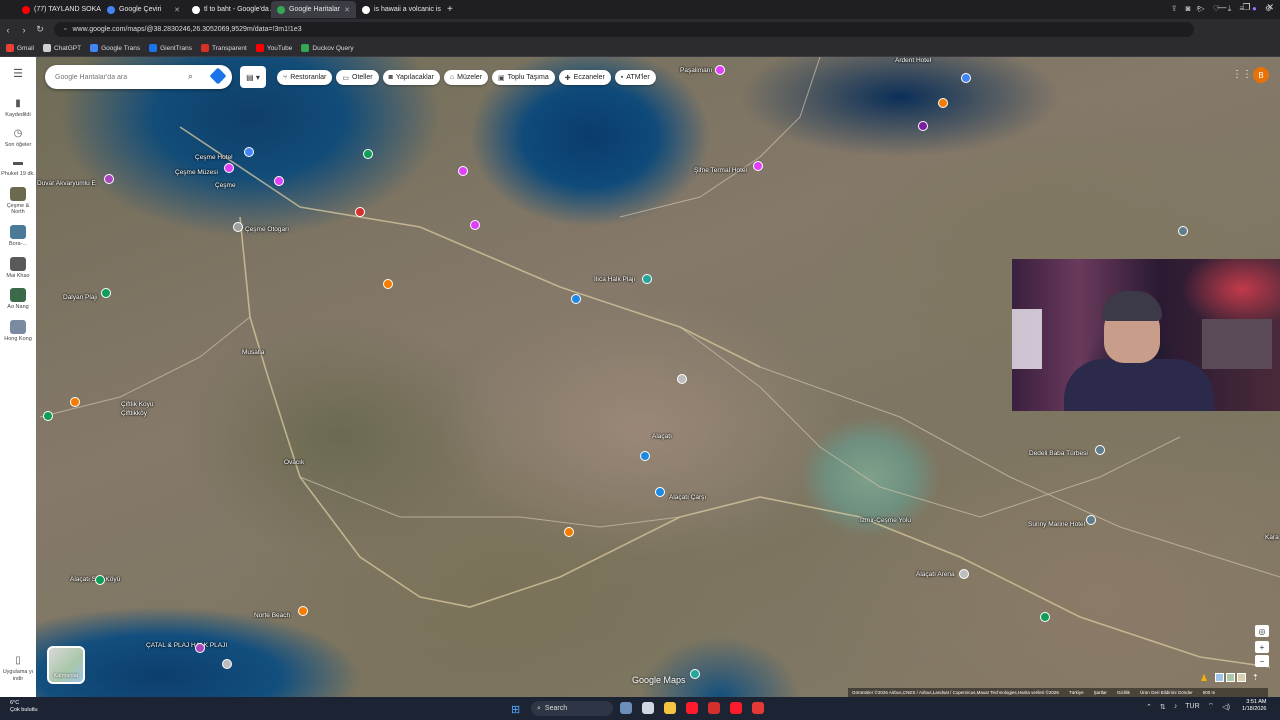  What do you see at coordinates (18, 331) in the screenshot?
I see `rail-item: Hong Kong` at bounding box center [18, 331].